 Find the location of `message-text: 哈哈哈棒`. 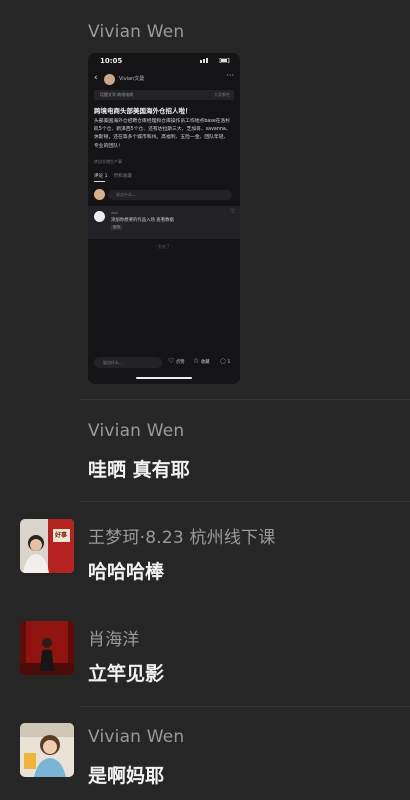

message-text: 哈哈哈棒 is located at coordinates (126, 572).